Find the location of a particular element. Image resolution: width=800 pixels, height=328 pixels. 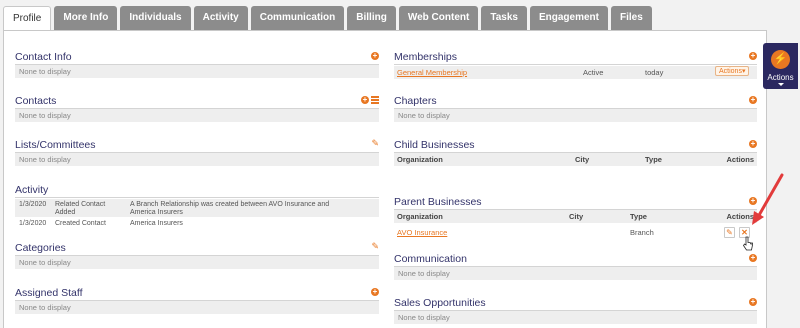

tab-activity: Activity is located at coordinates (220, 18).